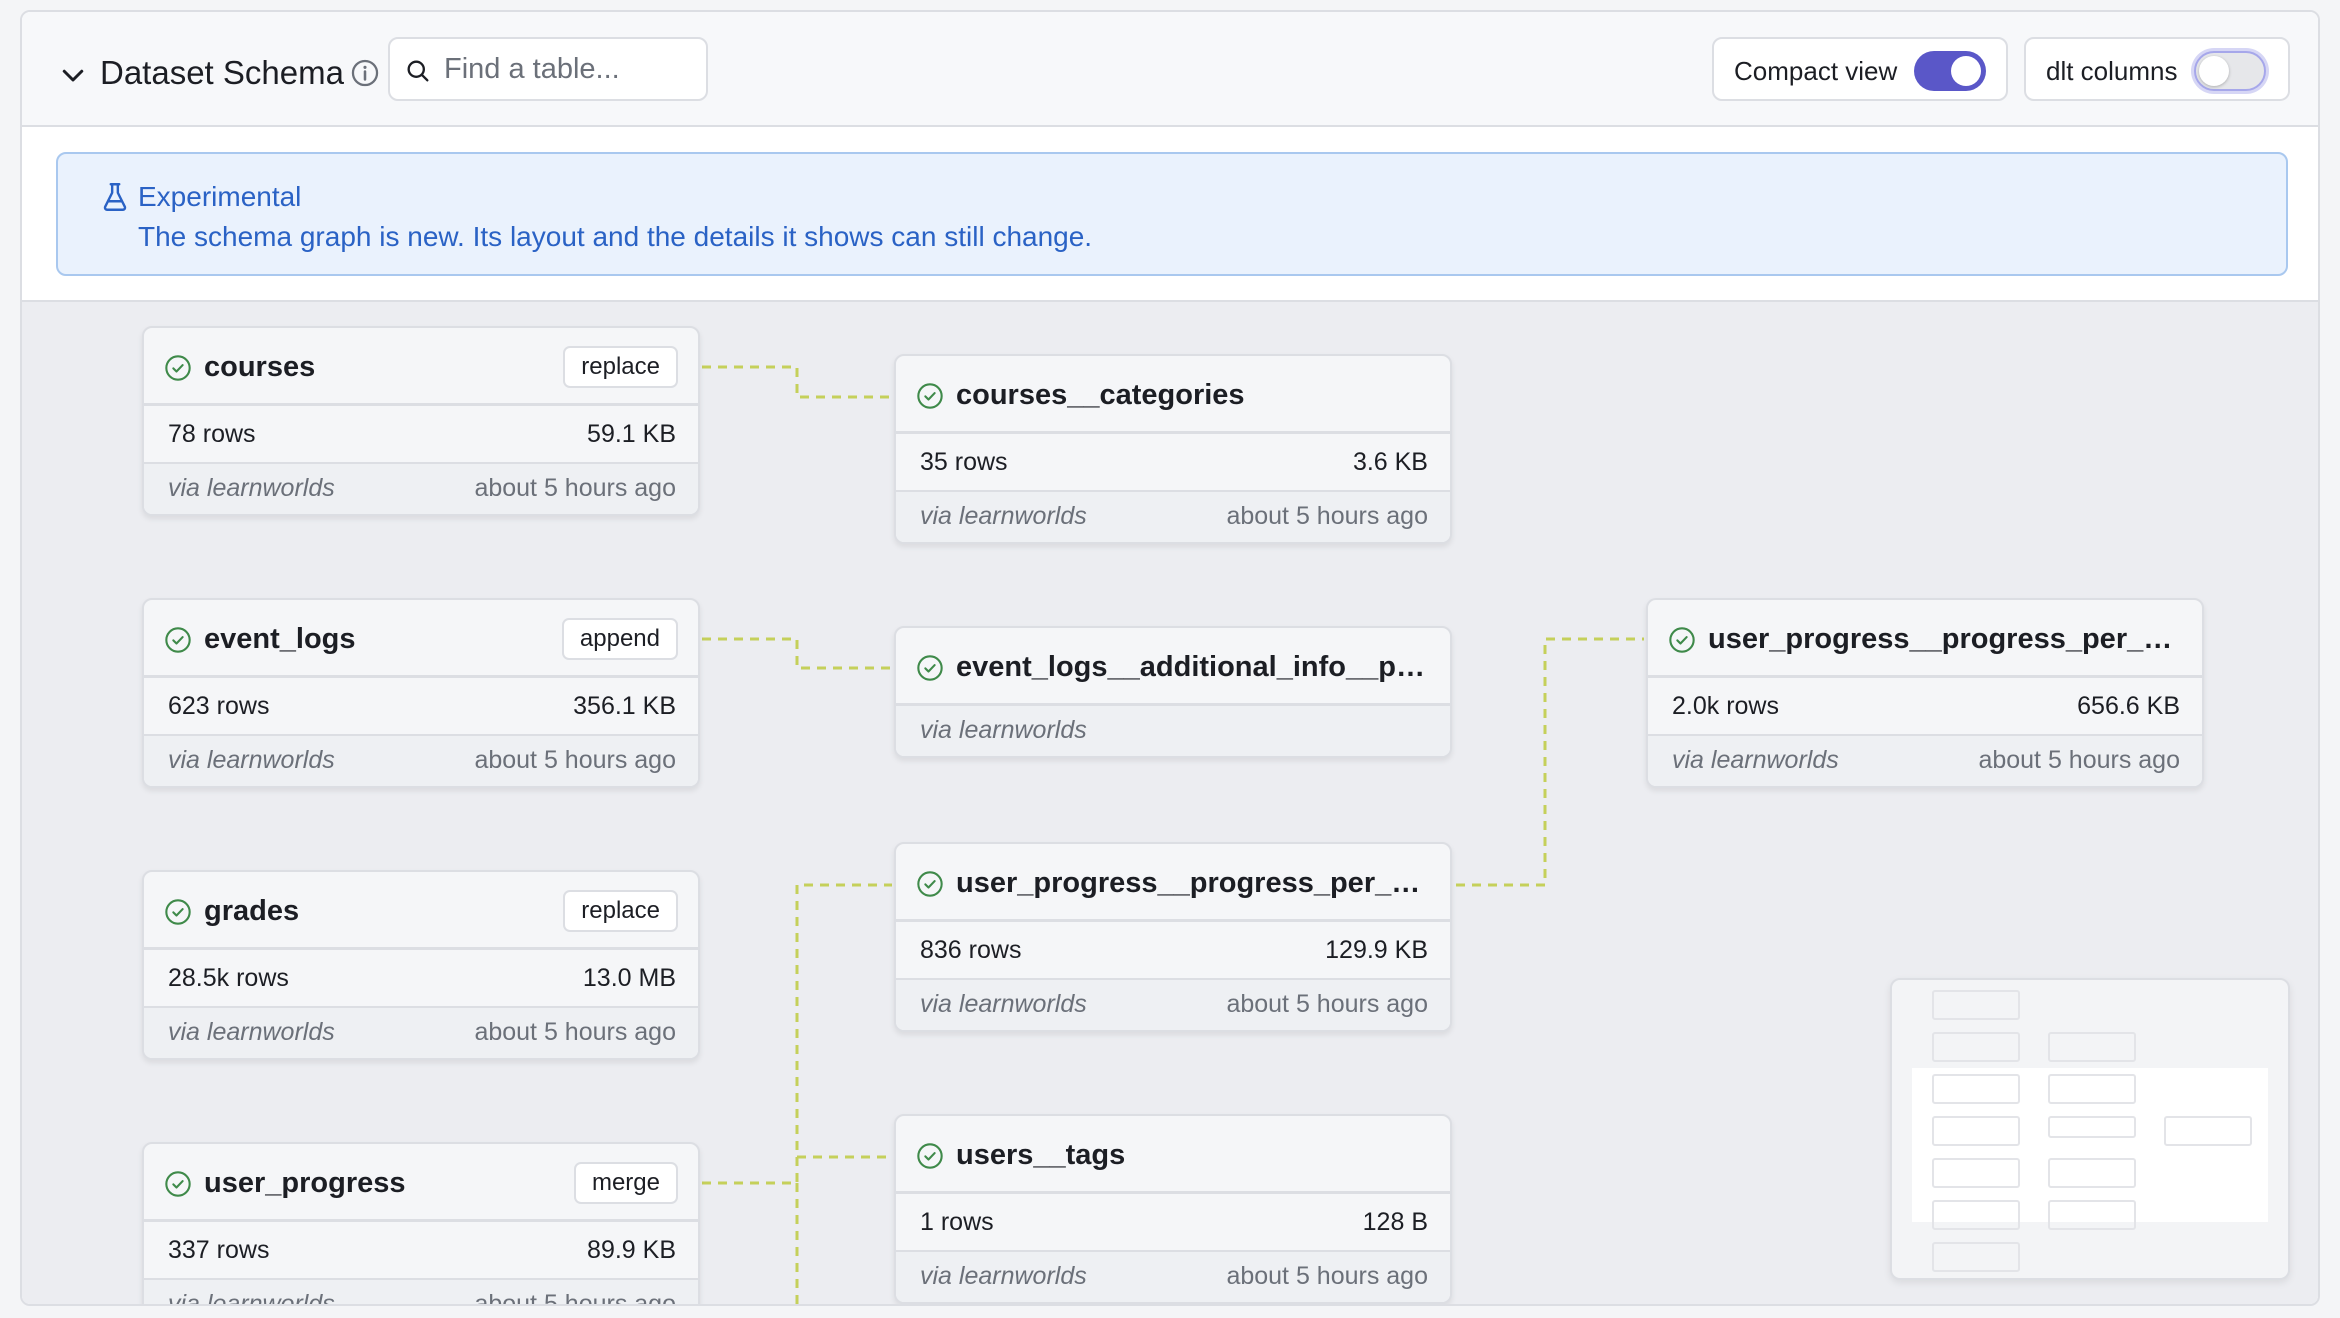 The image size is (2340, 1318). Describe the element at coordinates (1173, 1155) in the screenshot. I see `node-header: users__tags` at that location.